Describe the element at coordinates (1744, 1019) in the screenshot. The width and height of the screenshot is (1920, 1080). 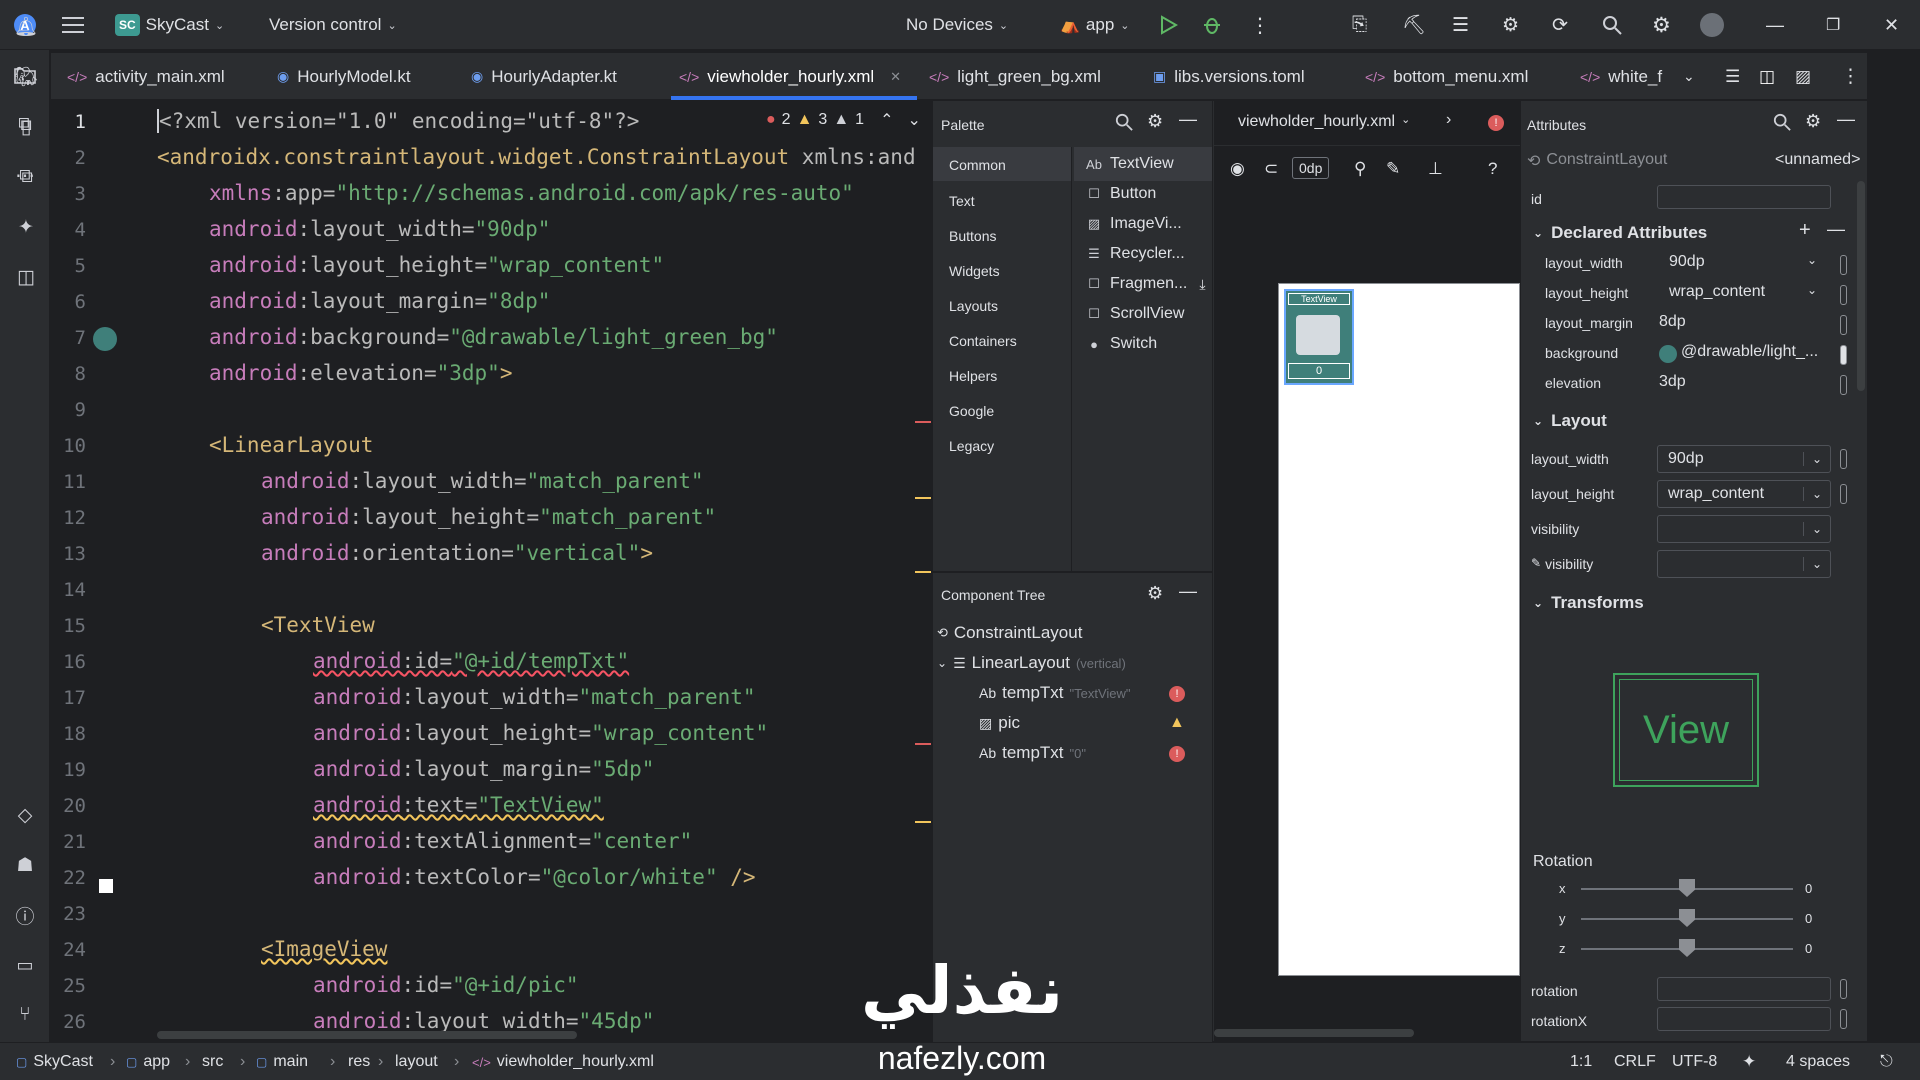
I see `rotation-x-input` at that location.